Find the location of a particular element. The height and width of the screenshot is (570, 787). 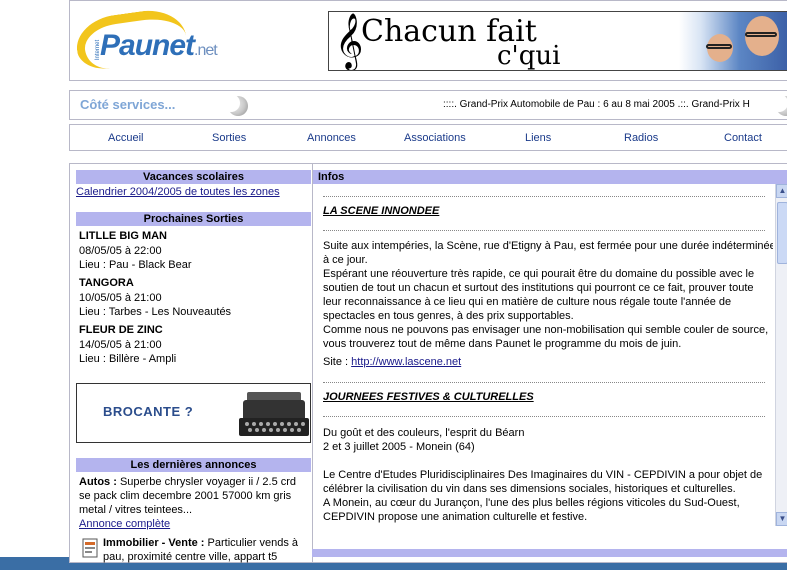

annonce-category: Autos : is located at coordinates (98, 482).